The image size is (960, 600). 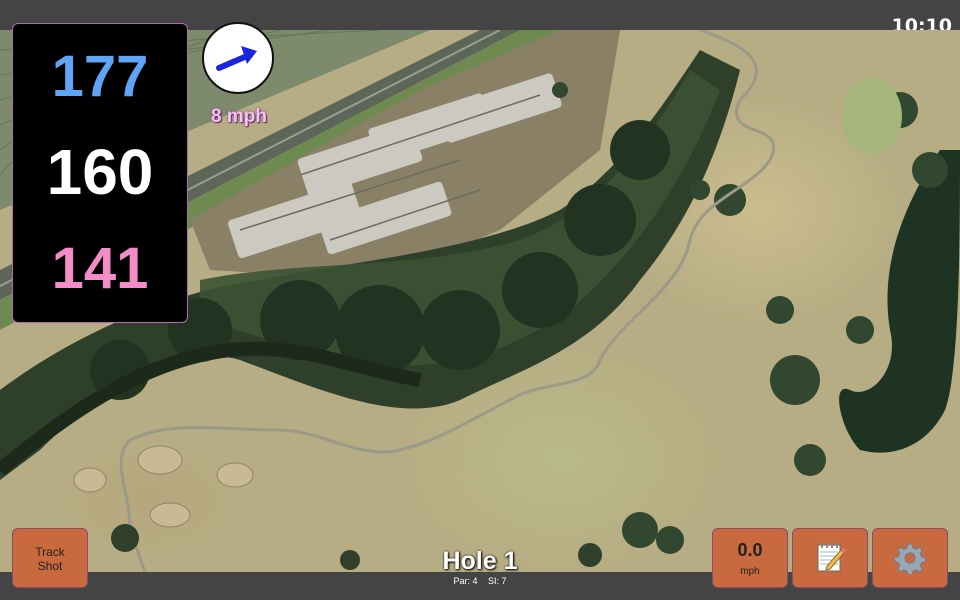 I want to click on notepad-icon, so click(x=831, y=557).